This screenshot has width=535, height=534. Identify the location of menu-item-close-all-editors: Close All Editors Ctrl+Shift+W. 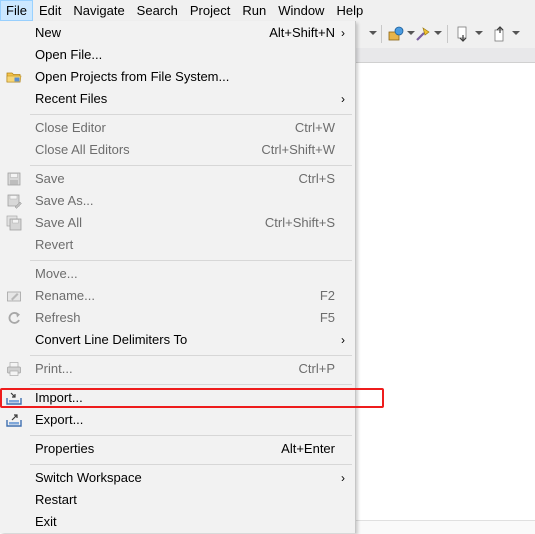
(177, 150).